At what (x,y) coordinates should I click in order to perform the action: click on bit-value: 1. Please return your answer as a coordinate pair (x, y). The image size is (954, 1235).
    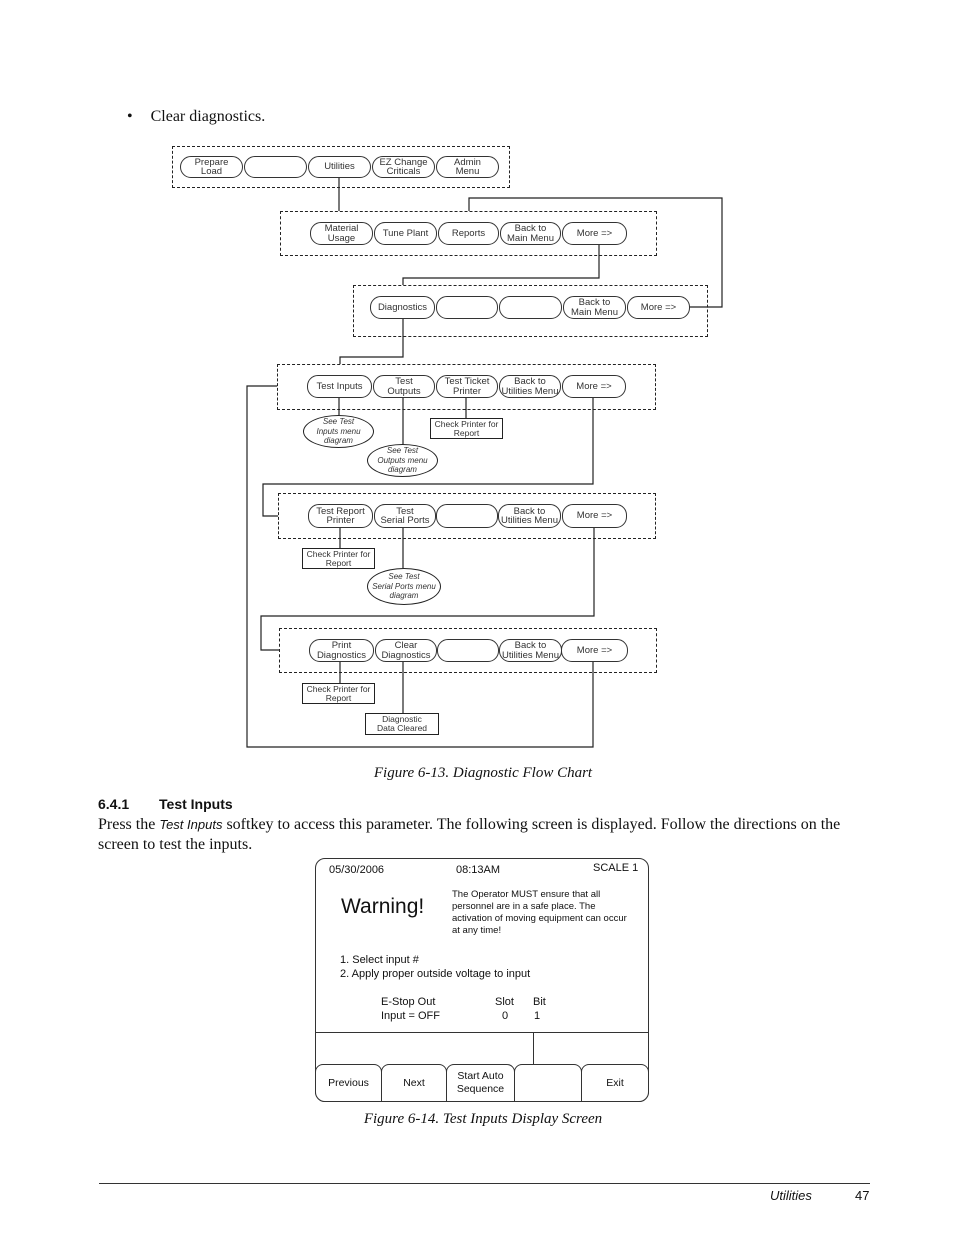
    Looking at the image, I should click on (537, 1016).